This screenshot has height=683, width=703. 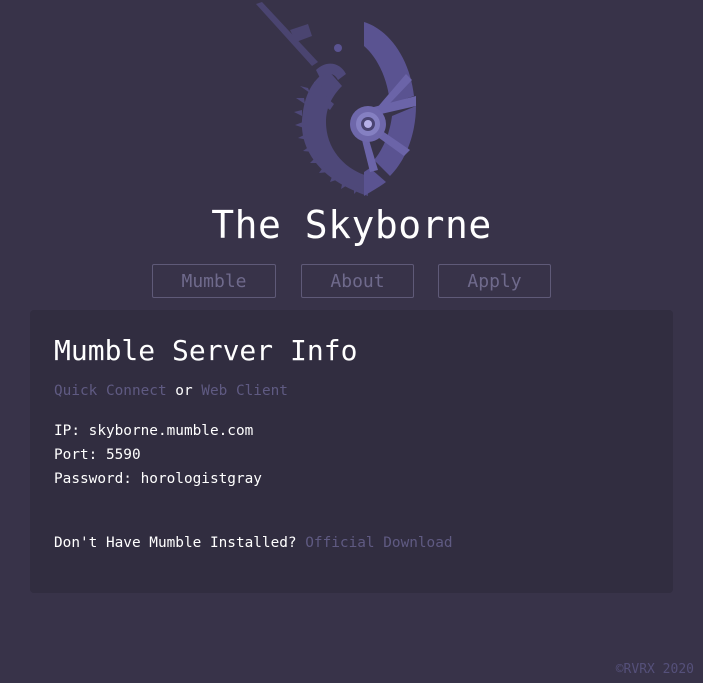 What do you see at coordinates (171, 431) in the screenshot?
I see `ip-value: skyborne.mumble.com` at bounding box center [171, 431].